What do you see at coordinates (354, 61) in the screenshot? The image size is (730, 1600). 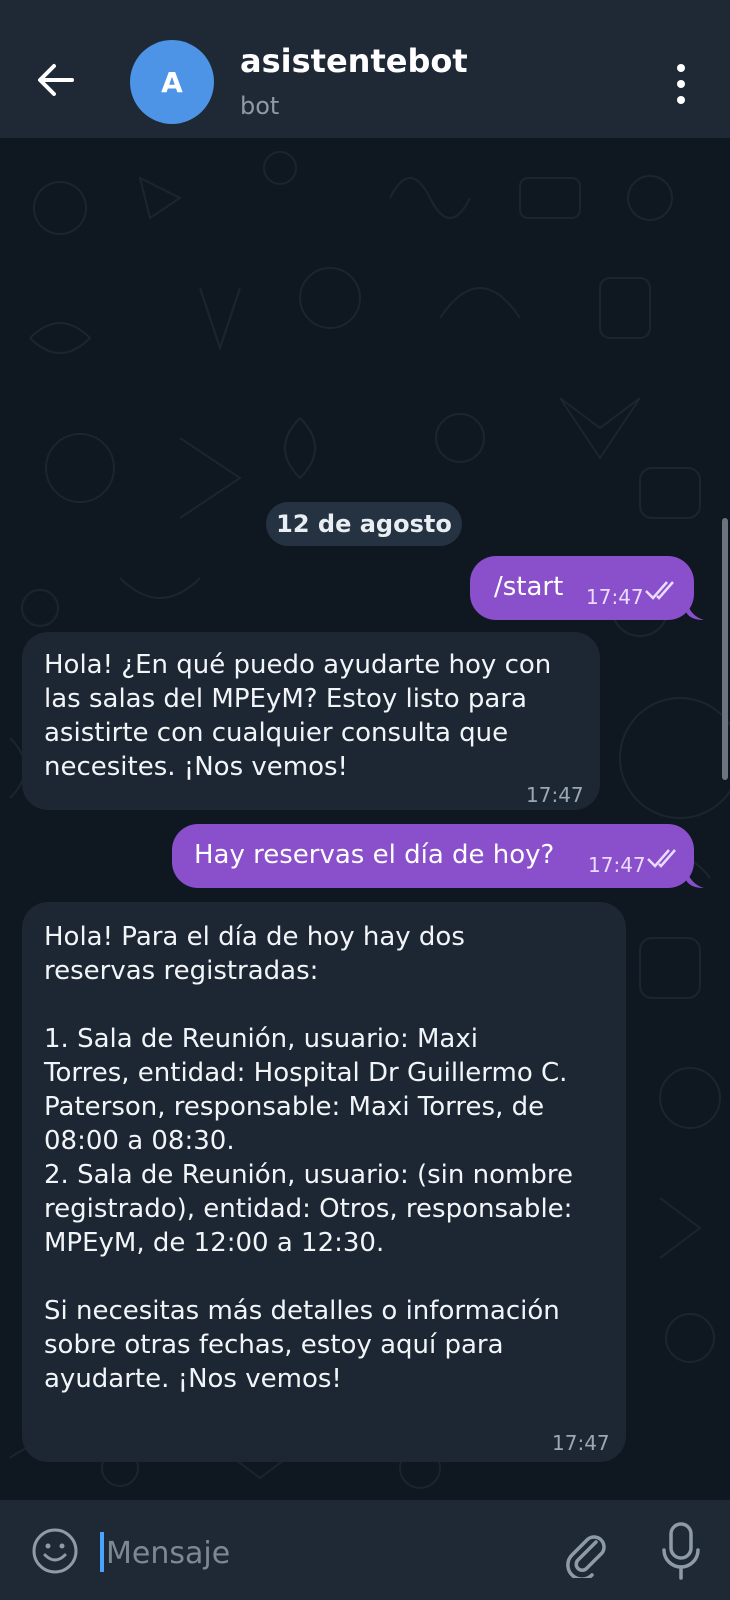 I see `chat-title: asistentebot` at bounding box center [354, 61].